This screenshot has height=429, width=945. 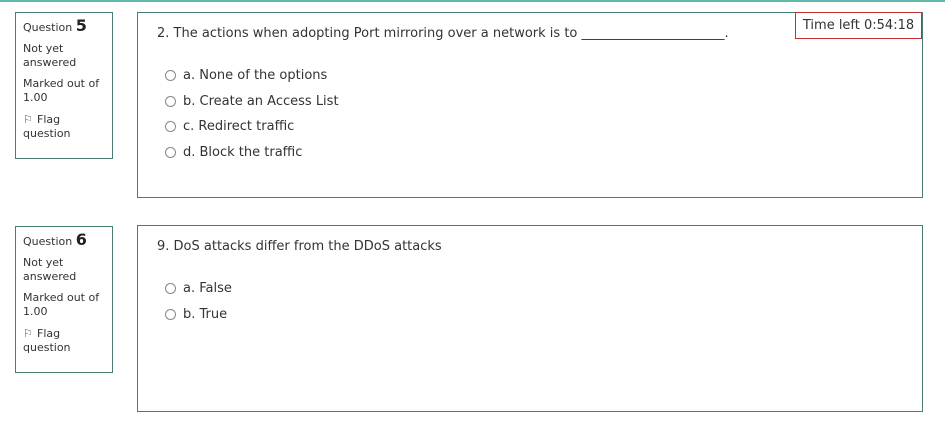 What do you see at coordinates (243, 152) in the screenshot?
I see `answer-option-label: d. Block the traffic` at bounding box center [243, 152].